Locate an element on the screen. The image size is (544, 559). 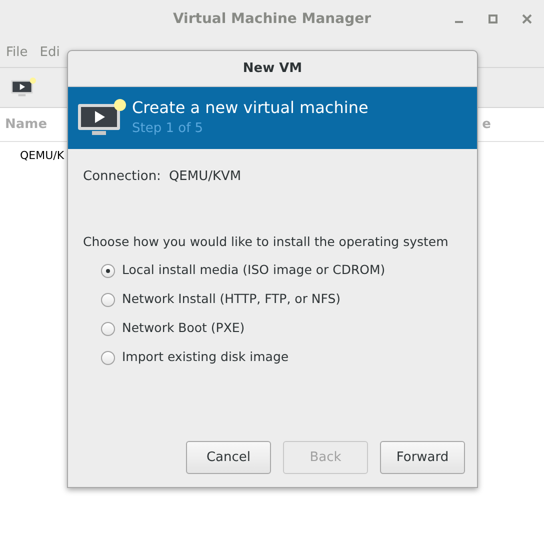
install-option: Import existing disk image is located at coordinates (289, 358).